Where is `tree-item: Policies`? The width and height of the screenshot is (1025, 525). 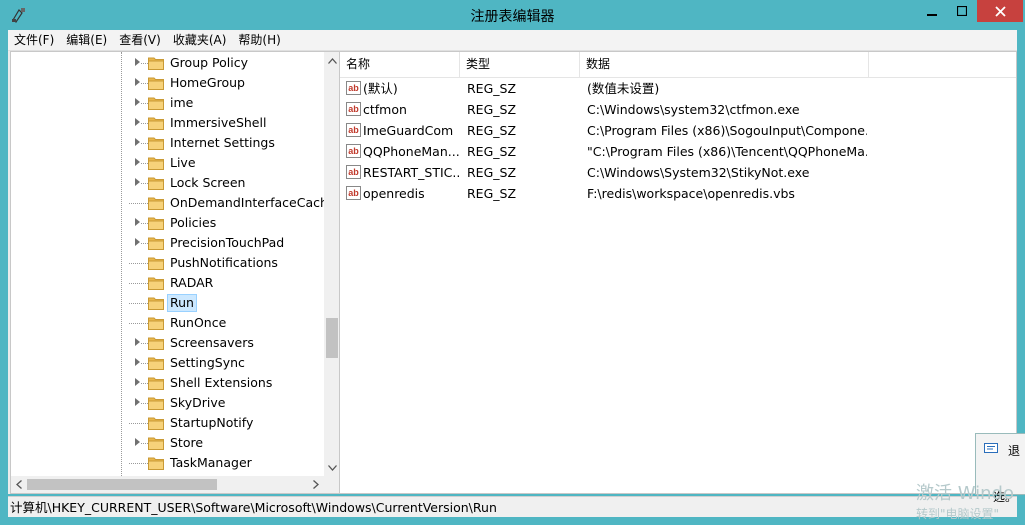
tree-item: Policies is located at coordinates (167, 223).